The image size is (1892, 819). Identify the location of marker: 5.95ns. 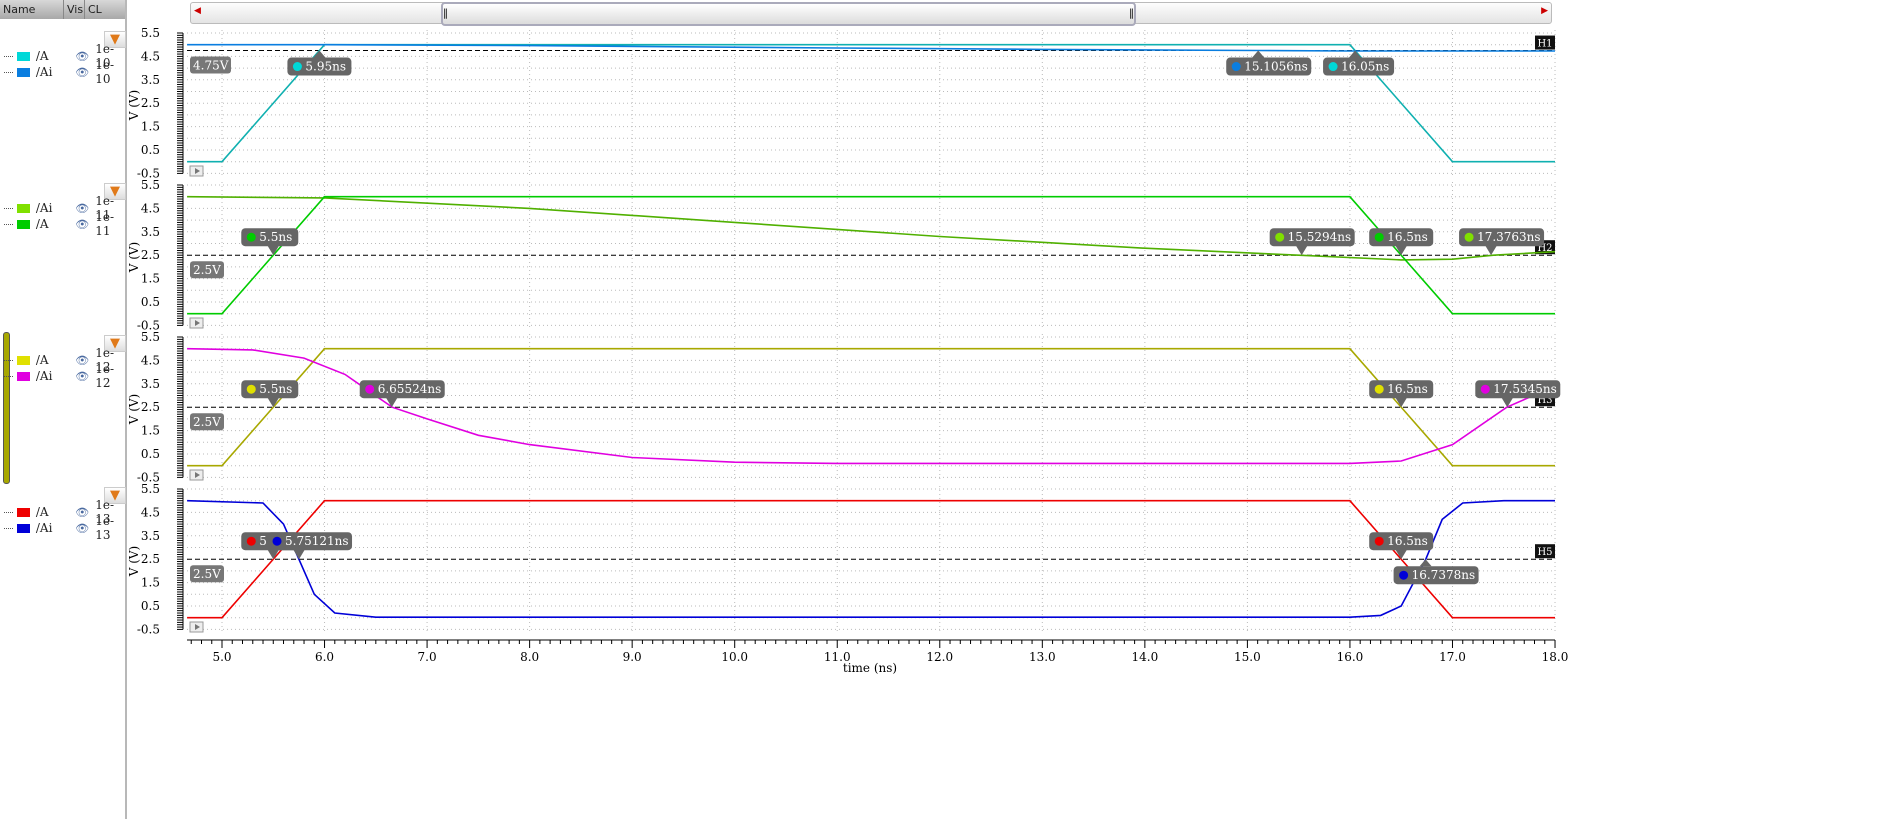
(319, 63).